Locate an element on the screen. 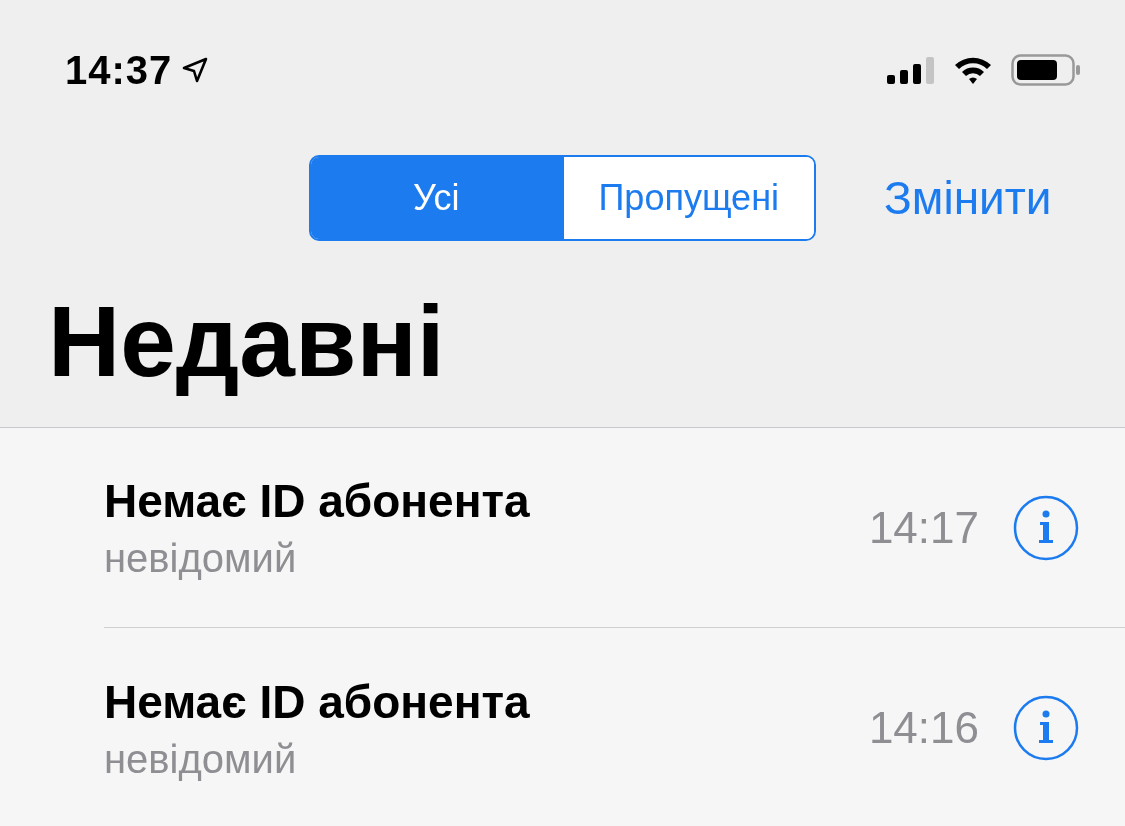 This screenshot has width=1125, height=826. call-time: 14:16 is located at coordinates (923, 728).